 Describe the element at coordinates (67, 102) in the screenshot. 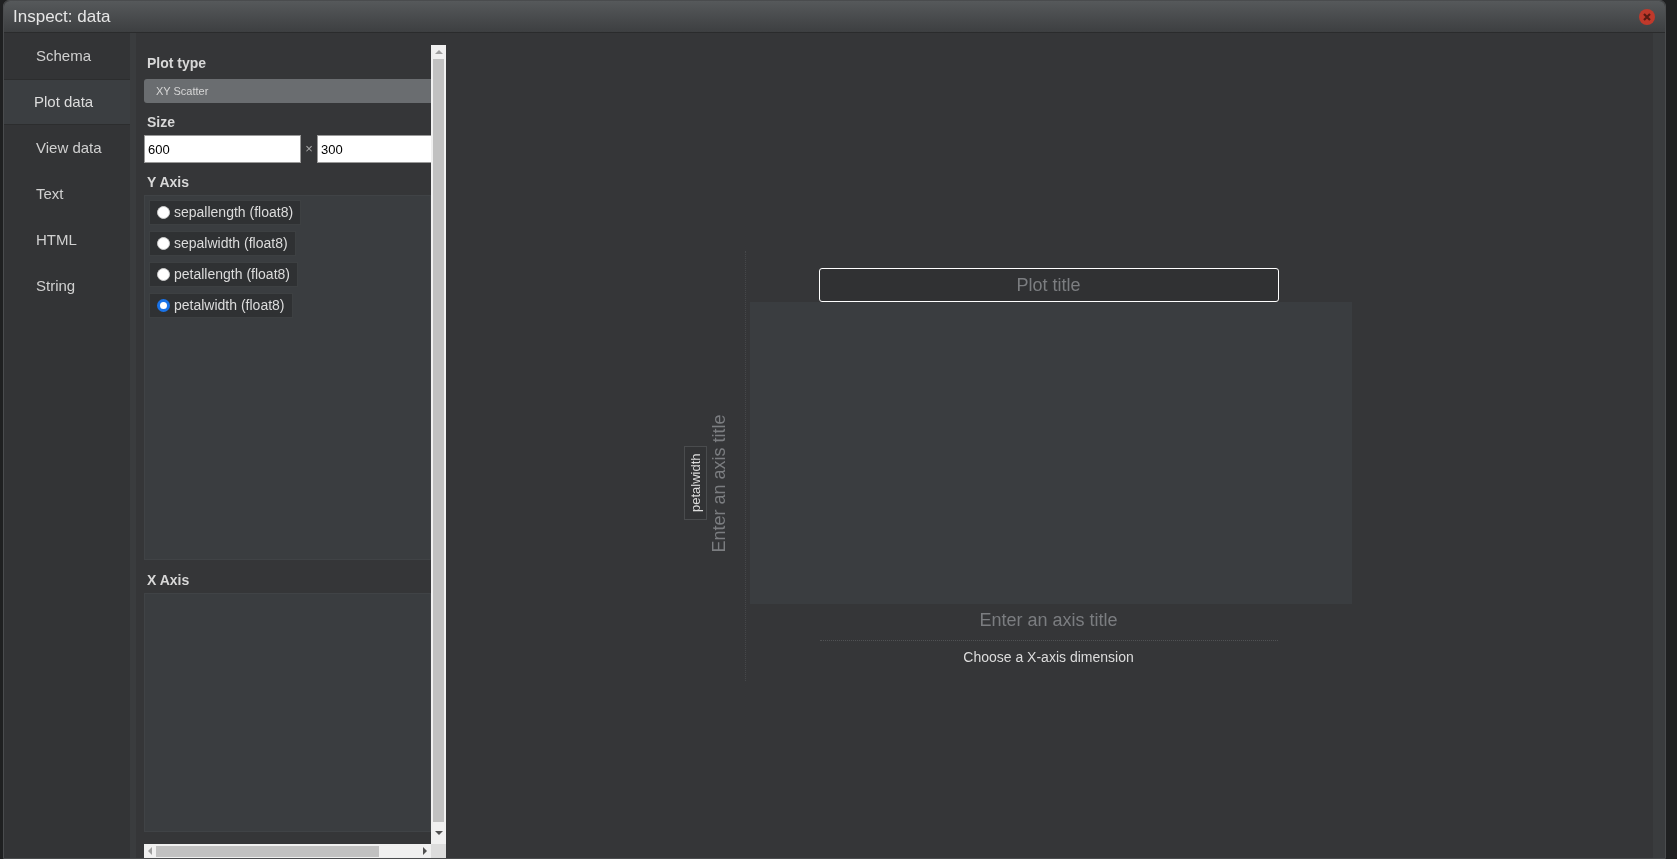

I see `sidebar-tab: Plot data` at that location.